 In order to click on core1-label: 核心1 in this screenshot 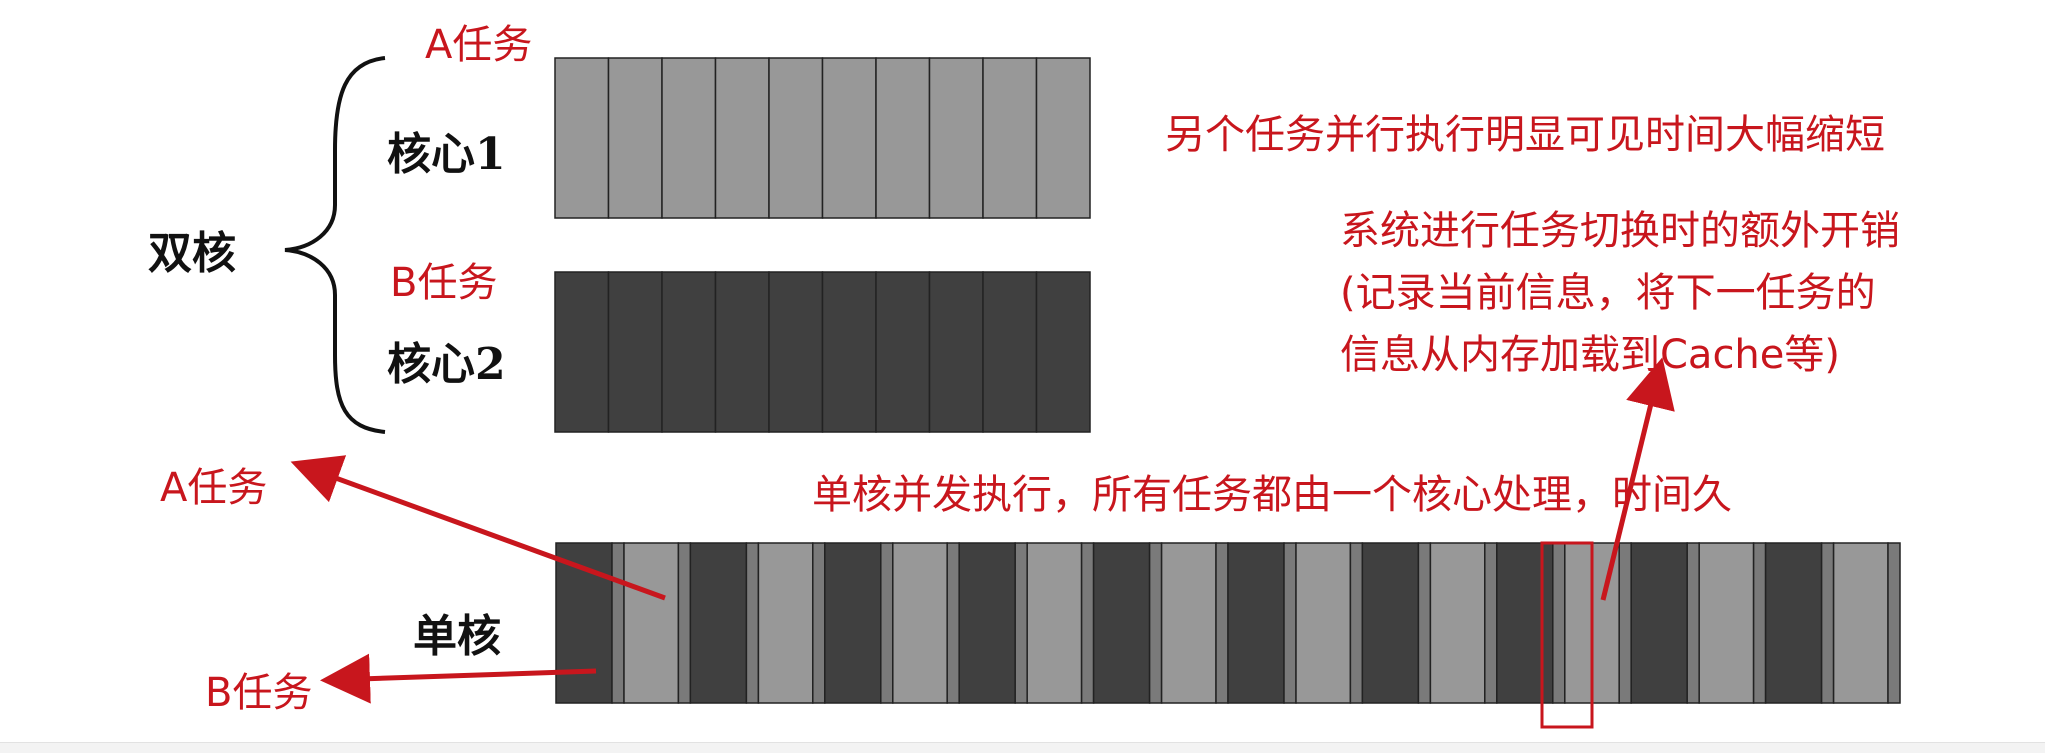, I will do `click(446, 154)`.